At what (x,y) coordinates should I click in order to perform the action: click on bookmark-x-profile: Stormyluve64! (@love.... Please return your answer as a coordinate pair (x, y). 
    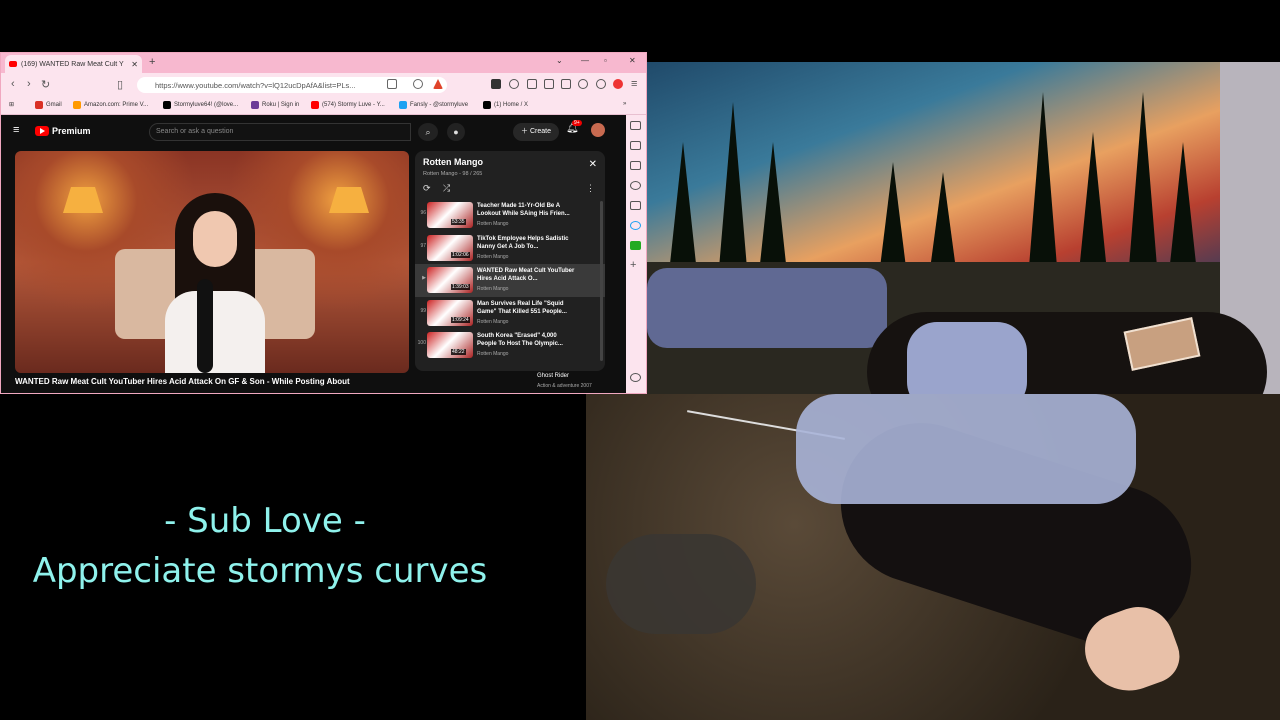
    Looking at the image, I should click on (200, 105).